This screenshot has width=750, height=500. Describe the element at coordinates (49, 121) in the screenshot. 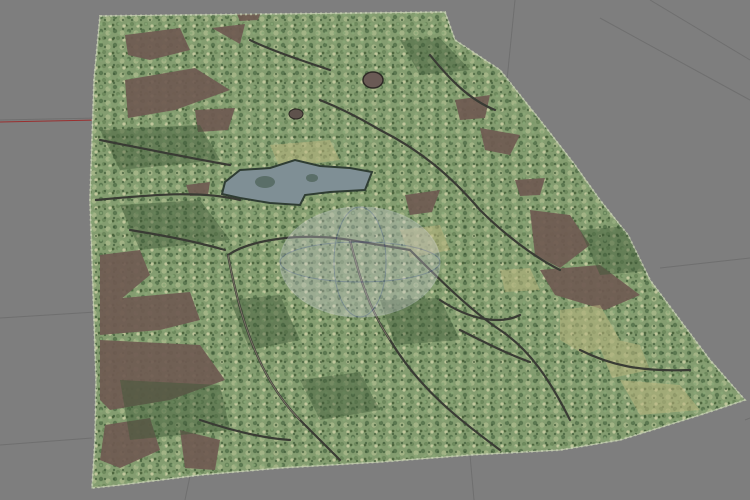

I see `axis-line` at that location.